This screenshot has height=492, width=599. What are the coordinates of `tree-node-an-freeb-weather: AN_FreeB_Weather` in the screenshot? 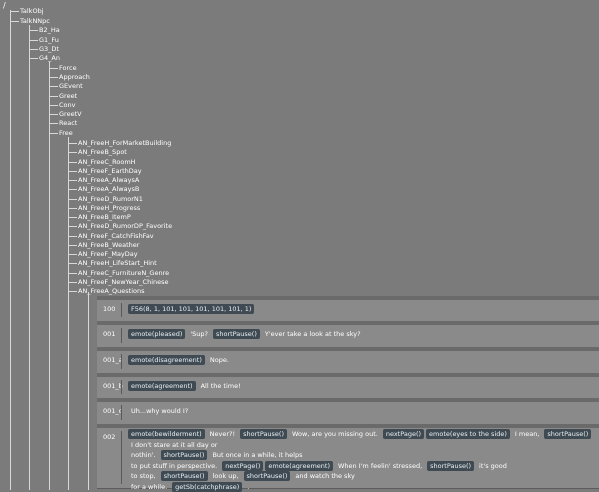 It's located at (108, 245).